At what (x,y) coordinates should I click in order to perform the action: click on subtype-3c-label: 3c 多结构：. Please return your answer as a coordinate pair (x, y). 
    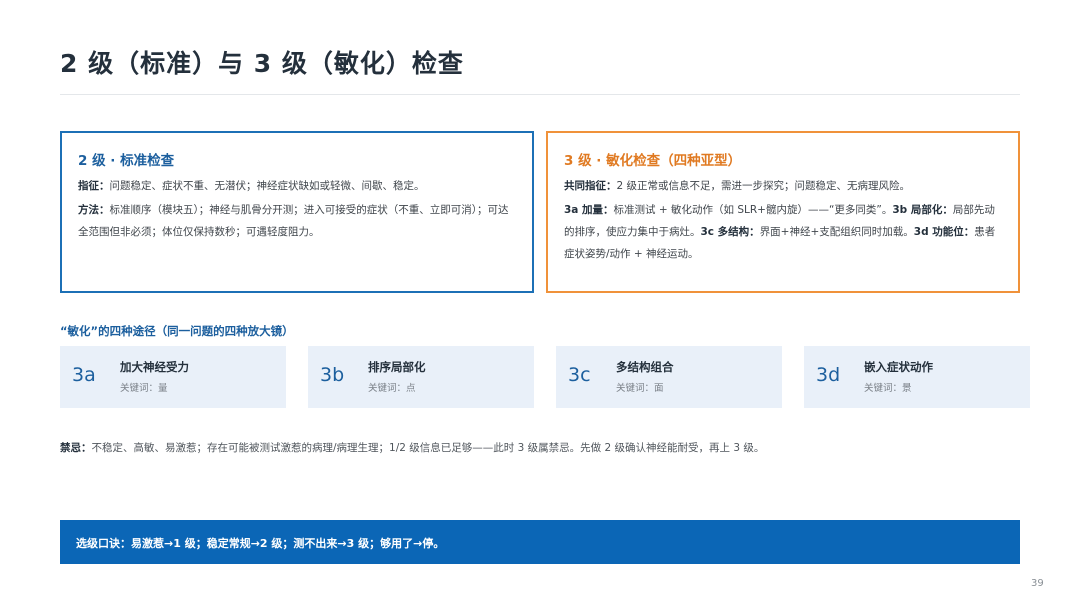
    Looking at the image, I should click on (730, 232).